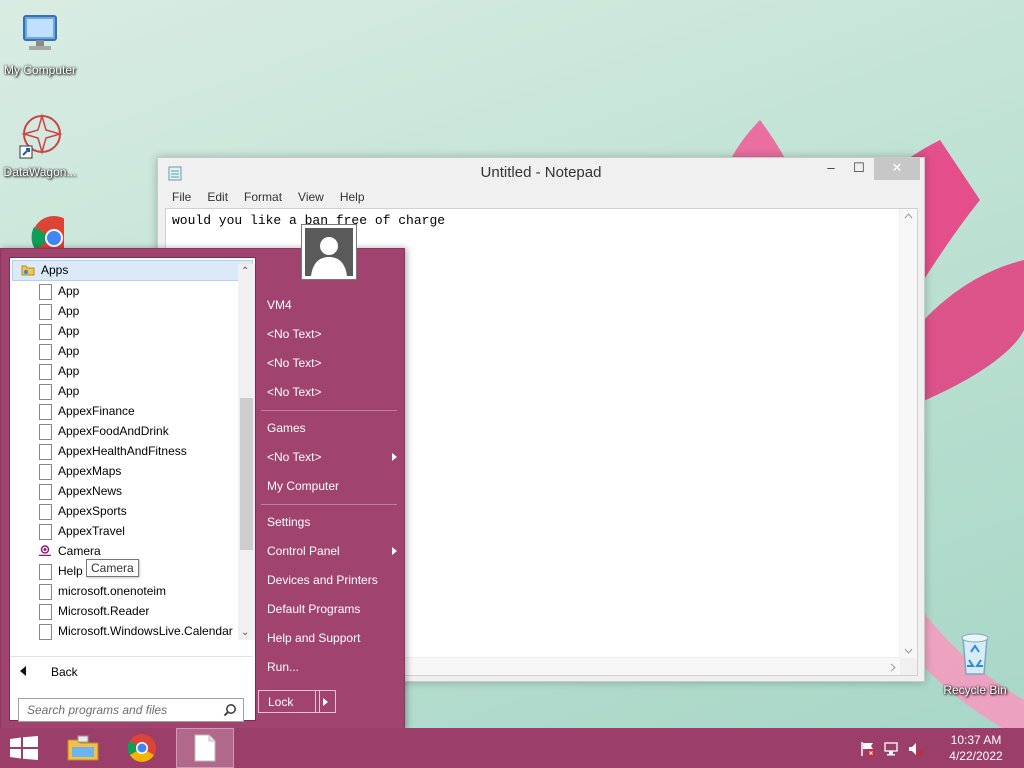 The width and height of the screenshot is (1024, 768). Describe the element at coordinates (333, 334) in the screenshot. I see `menu-item-no-text-1: <No Text>` at that location.